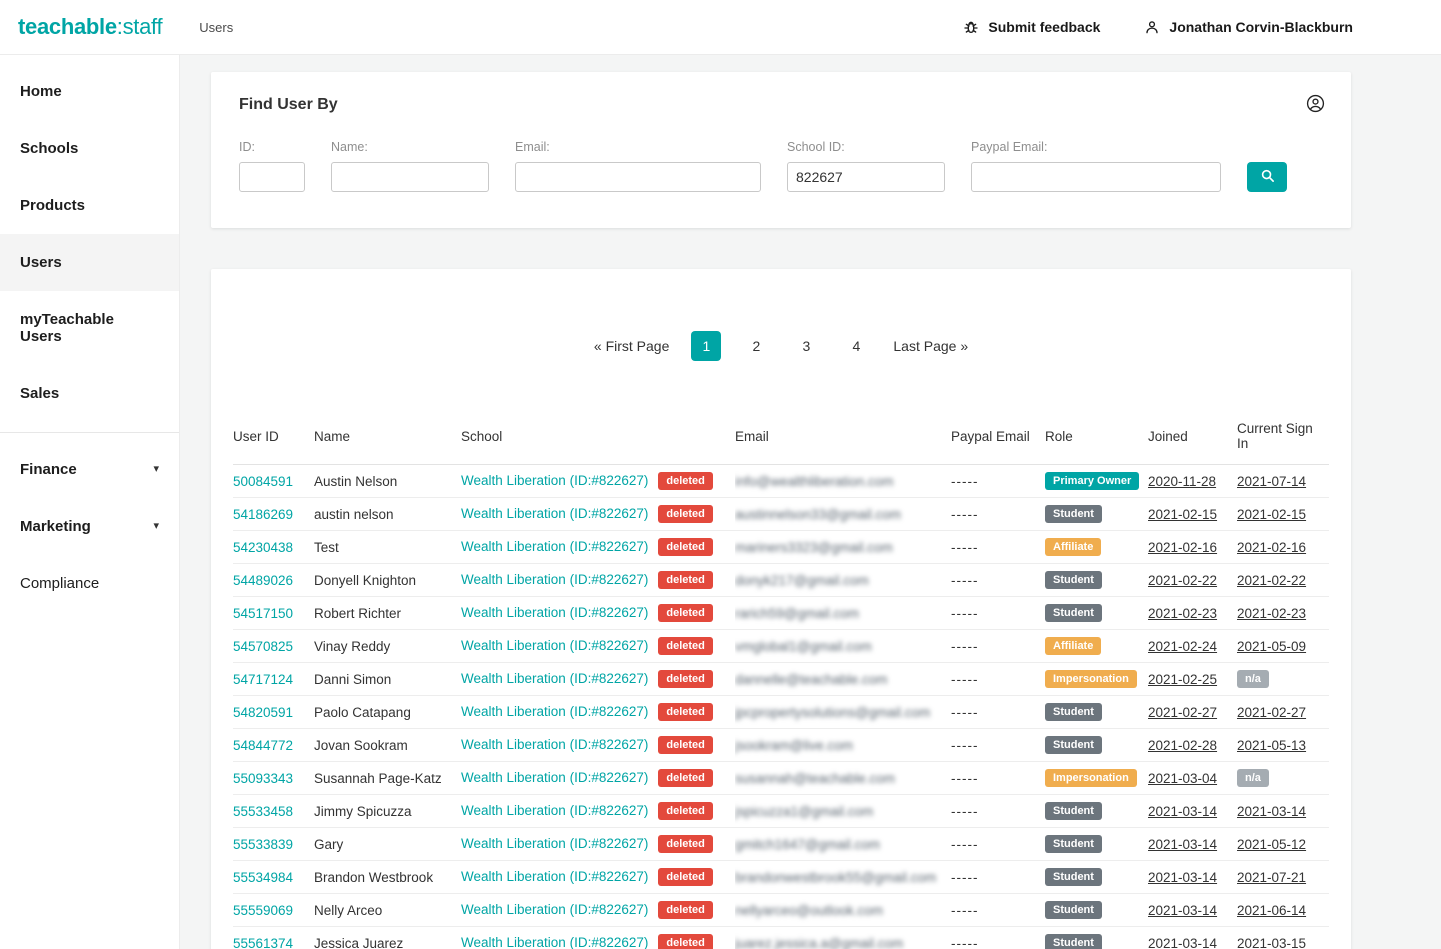 The image size is (1441, 949). I want to click on joined-date: 2020-11-28, so click(1182, 481).